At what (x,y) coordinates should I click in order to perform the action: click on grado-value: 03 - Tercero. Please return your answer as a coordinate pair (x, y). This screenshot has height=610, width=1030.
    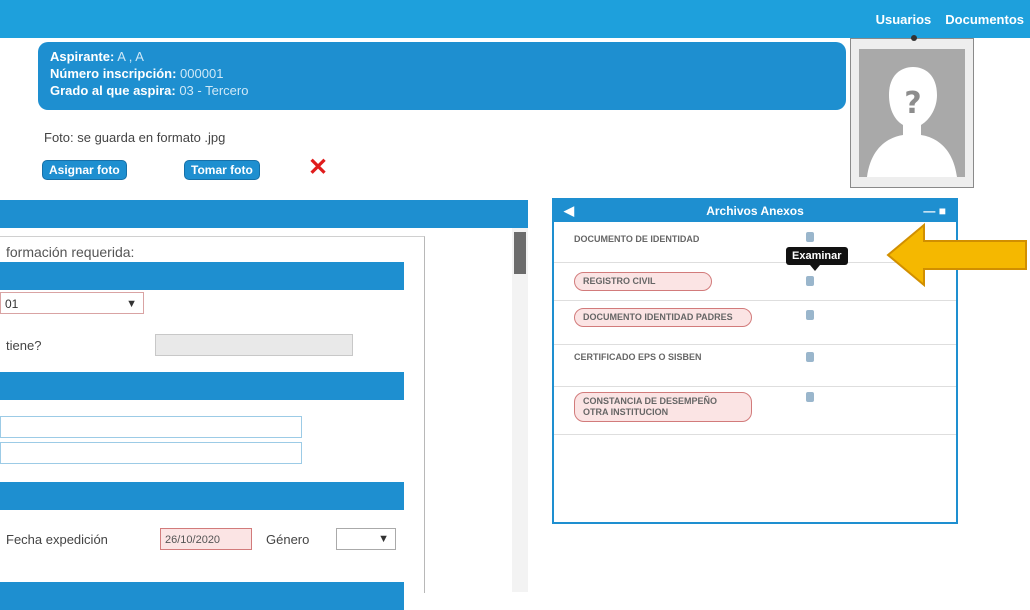
    Looking at the image, I should click on (214, 90).